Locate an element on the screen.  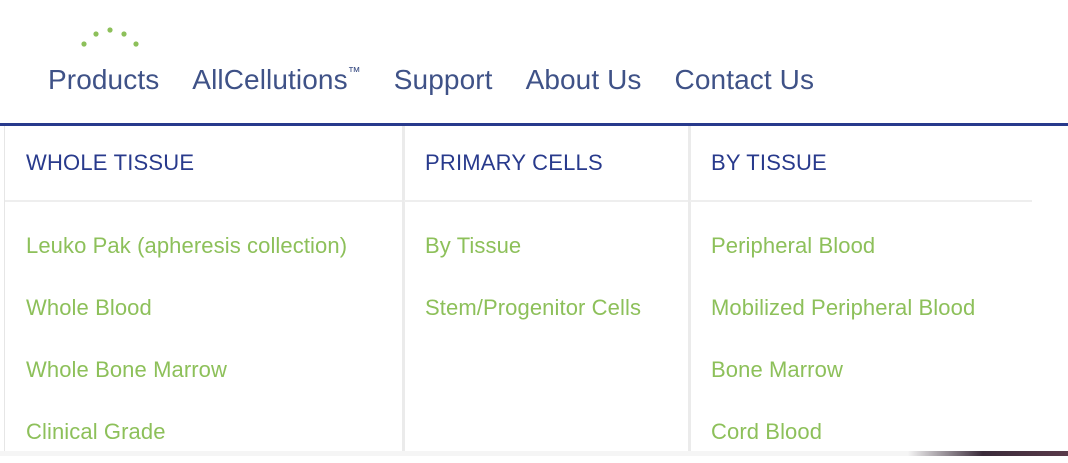
menu-link-peripheral-blood: Peripheral Blood is located at coordinates (861, 246).